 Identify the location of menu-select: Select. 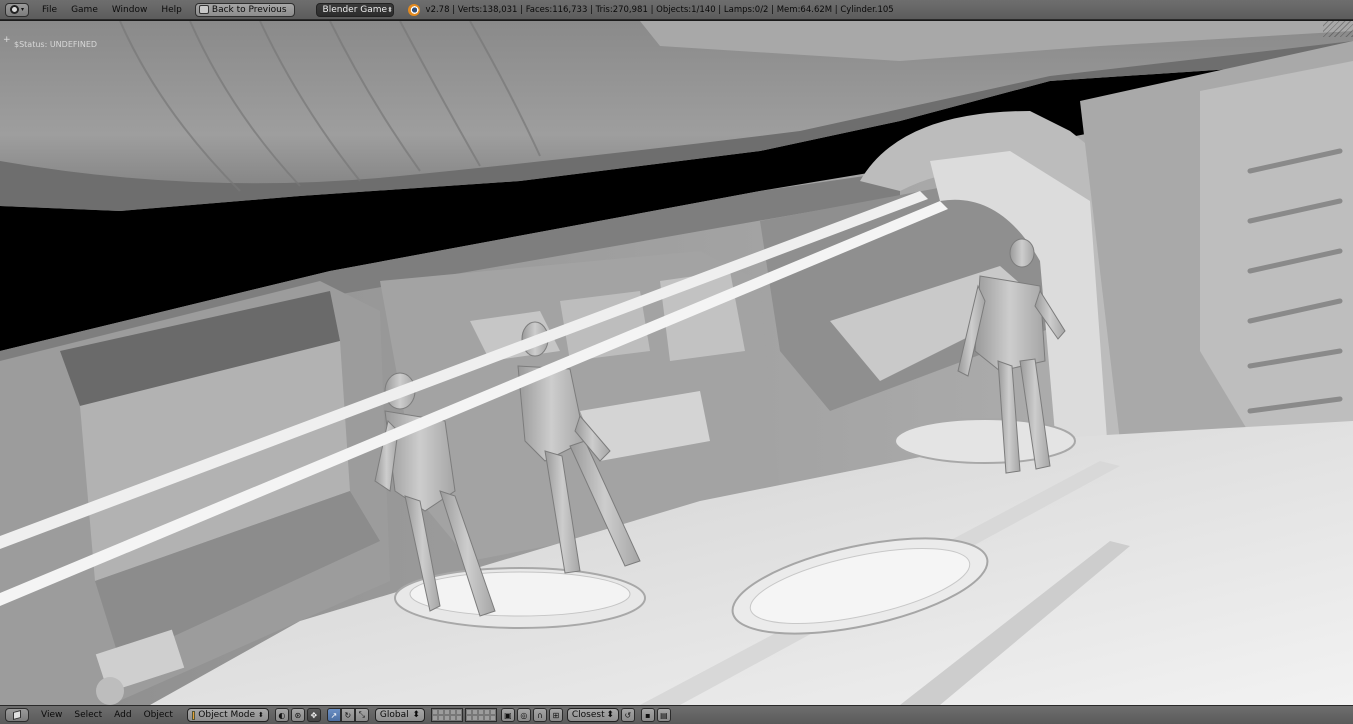
(88, 715).